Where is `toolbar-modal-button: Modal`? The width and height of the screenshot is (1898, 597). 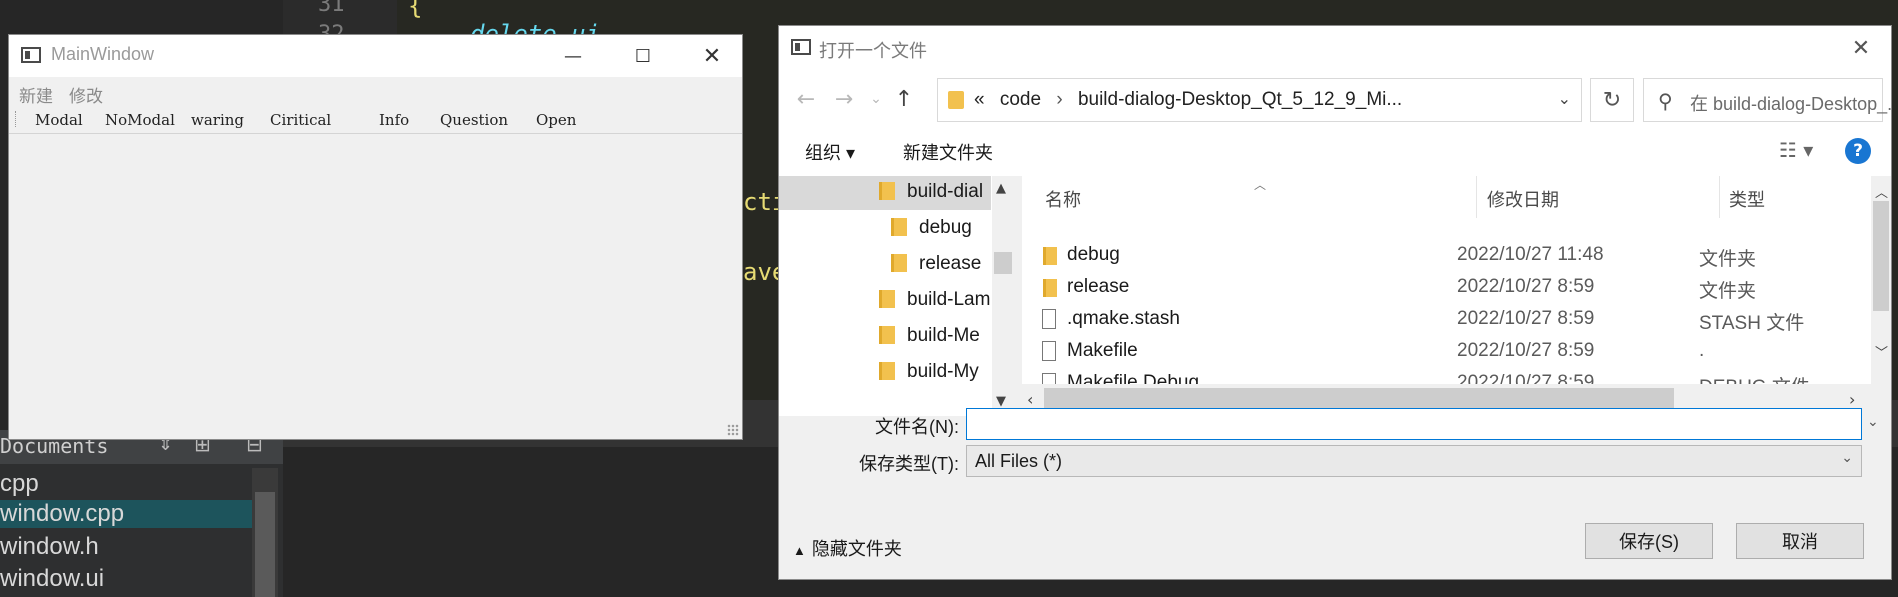
toolbar-modal-button: Modal is located at coordinates (59, 120).